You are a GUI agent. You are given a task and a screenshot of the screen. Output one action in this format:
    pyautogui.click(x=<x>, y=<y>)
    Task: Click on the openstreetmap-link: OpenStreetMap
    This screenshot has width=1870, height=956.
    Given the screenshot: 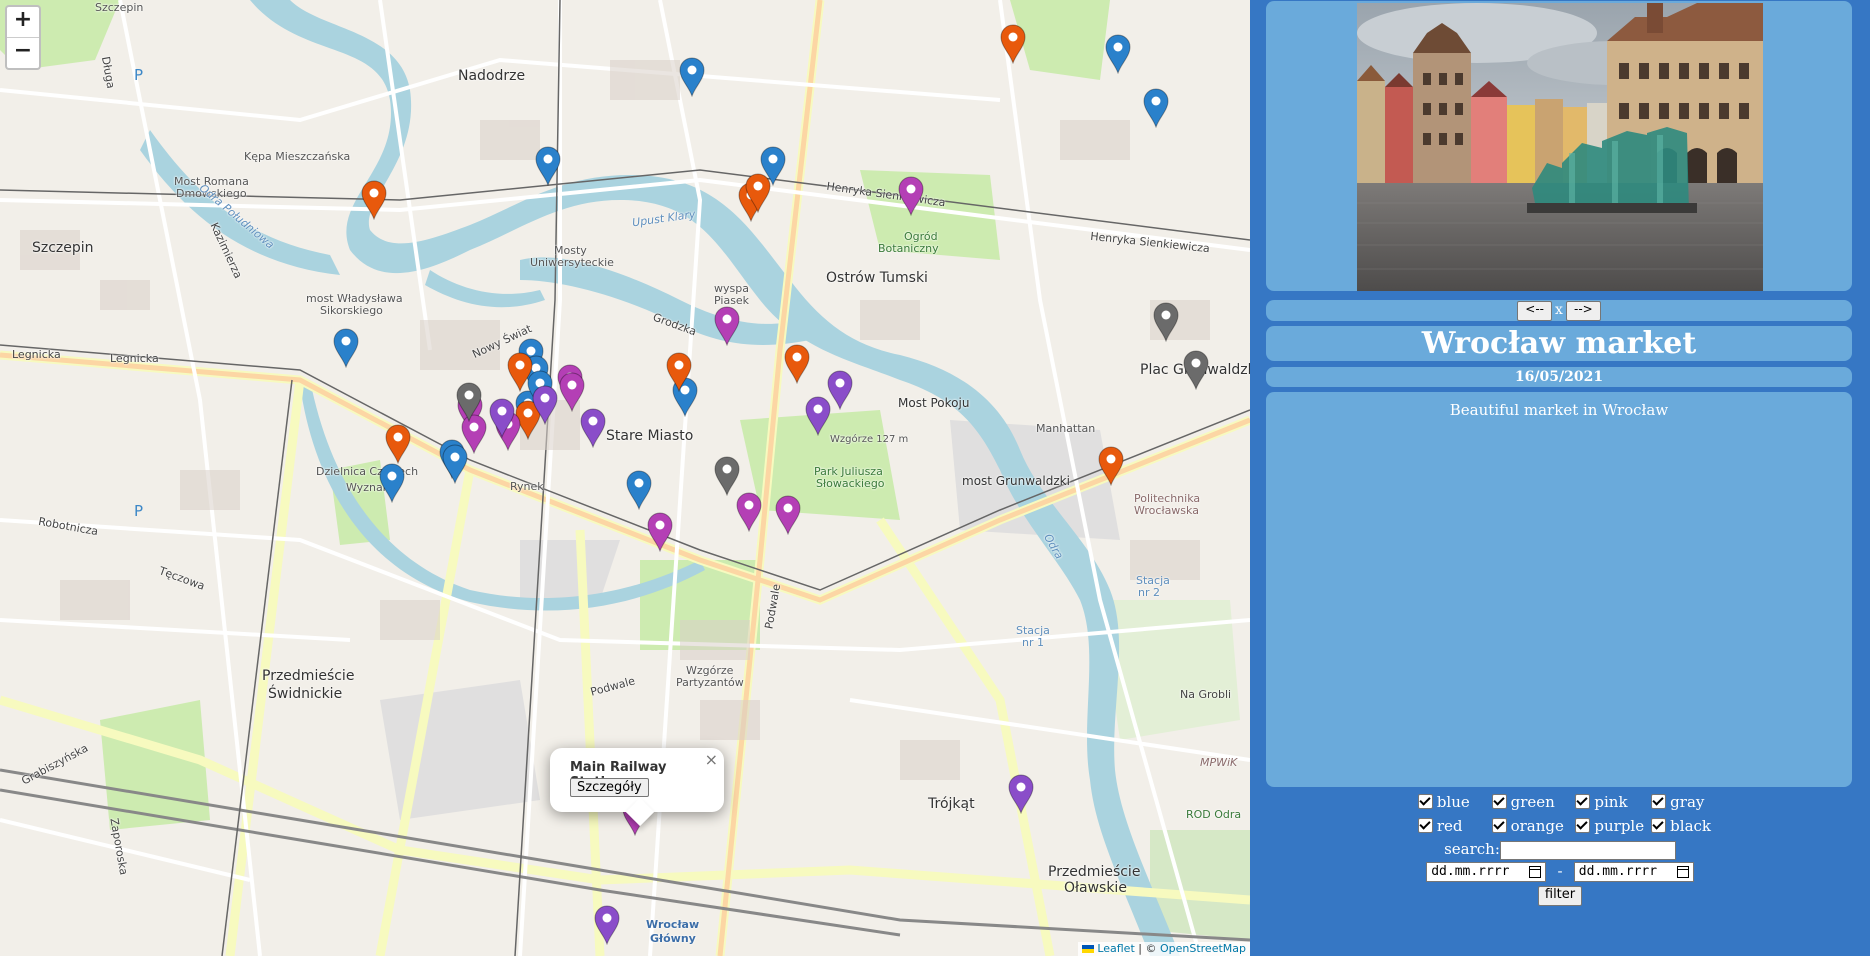 What is the action you would take?
    pyautogui.click(x=1203, y=948)
    